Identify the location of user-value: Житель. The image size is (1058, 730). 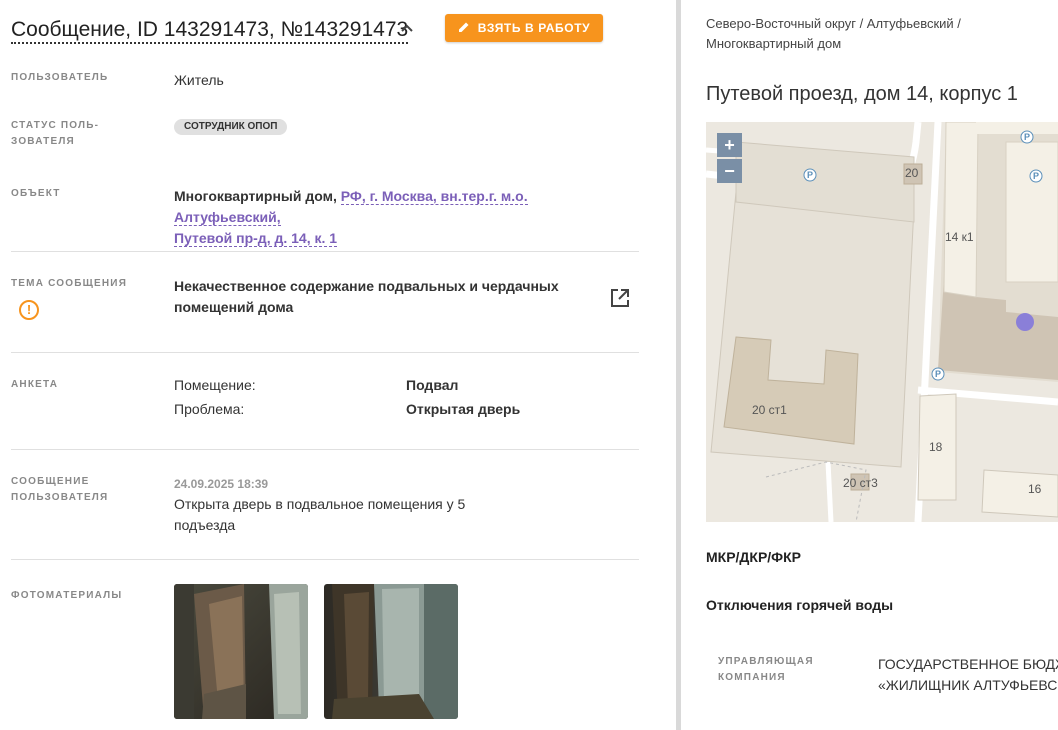
(199, 80).